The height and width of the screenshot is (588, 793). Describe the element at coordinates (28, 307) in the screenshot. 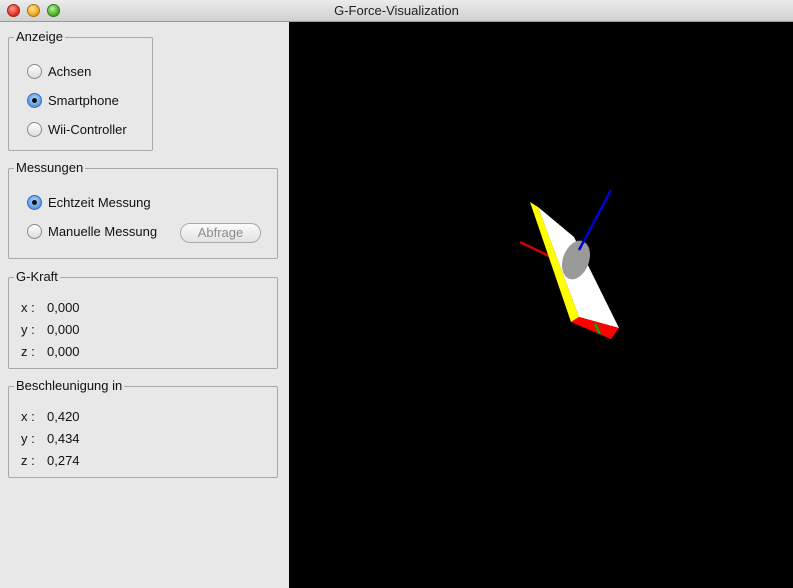

I see `g-kraft-x-label: x :` at that location.